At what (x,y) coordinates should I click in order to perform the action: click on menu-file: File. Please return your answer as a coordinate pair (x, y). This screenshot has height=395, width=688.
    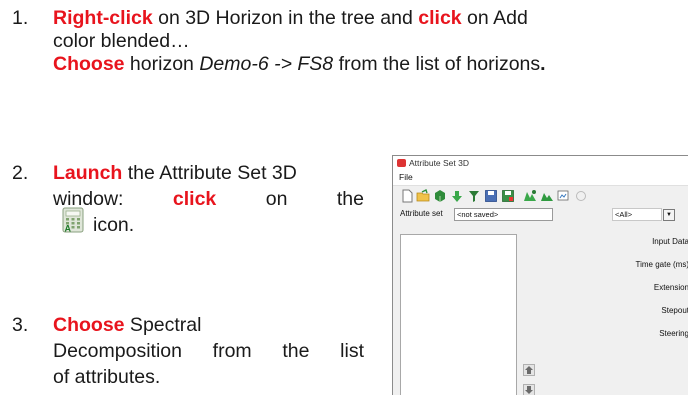
    Looking at the image, I should click on (406, 177).